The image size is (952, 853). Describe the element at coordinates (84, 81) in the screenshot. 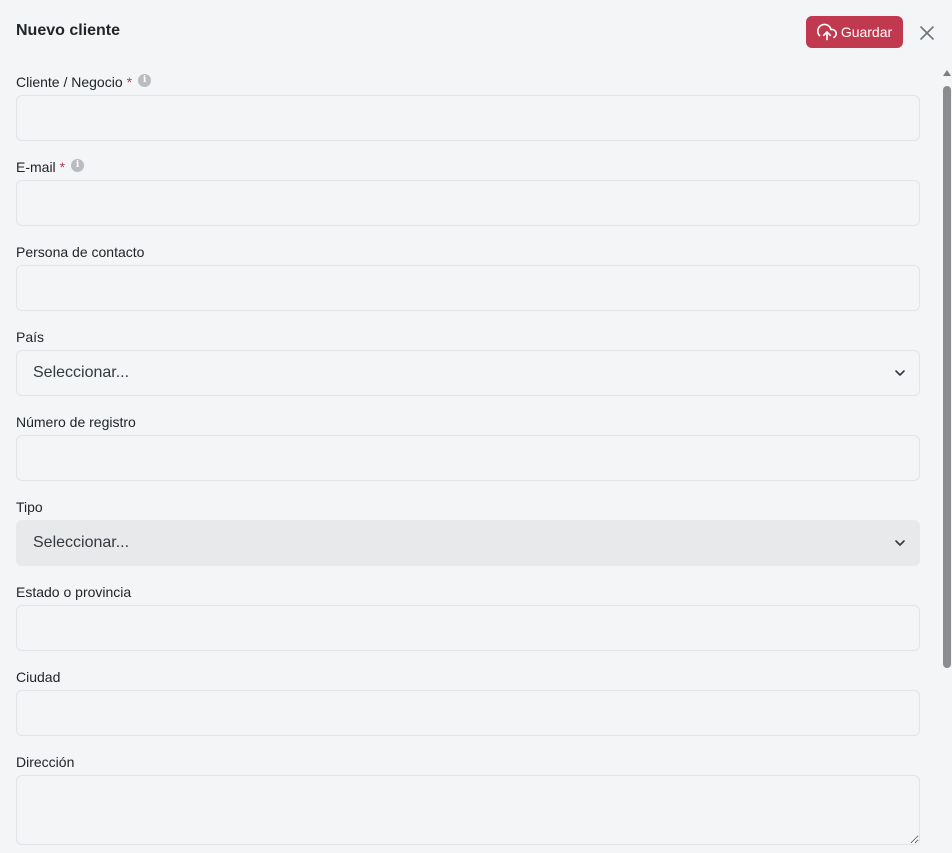

I see `client-label: Cliente / Negocio * i` at that location.